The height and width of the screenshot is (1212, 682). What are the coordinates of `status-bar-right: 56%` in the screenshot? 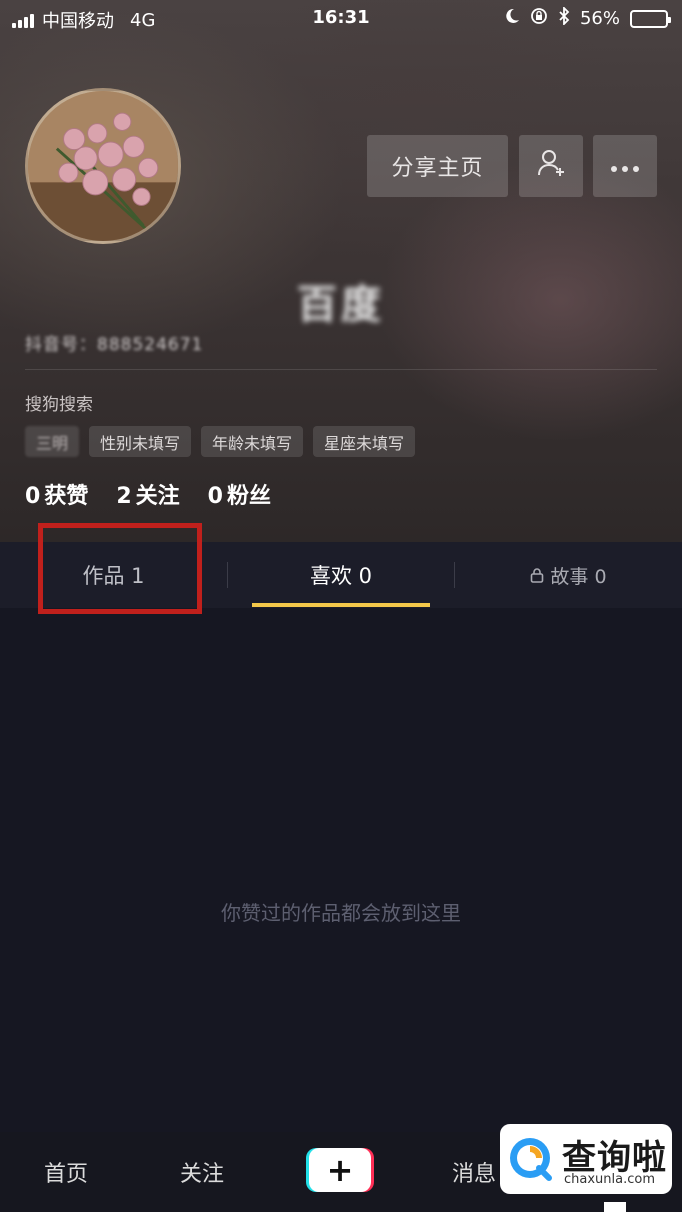 It's located at (587, 17).